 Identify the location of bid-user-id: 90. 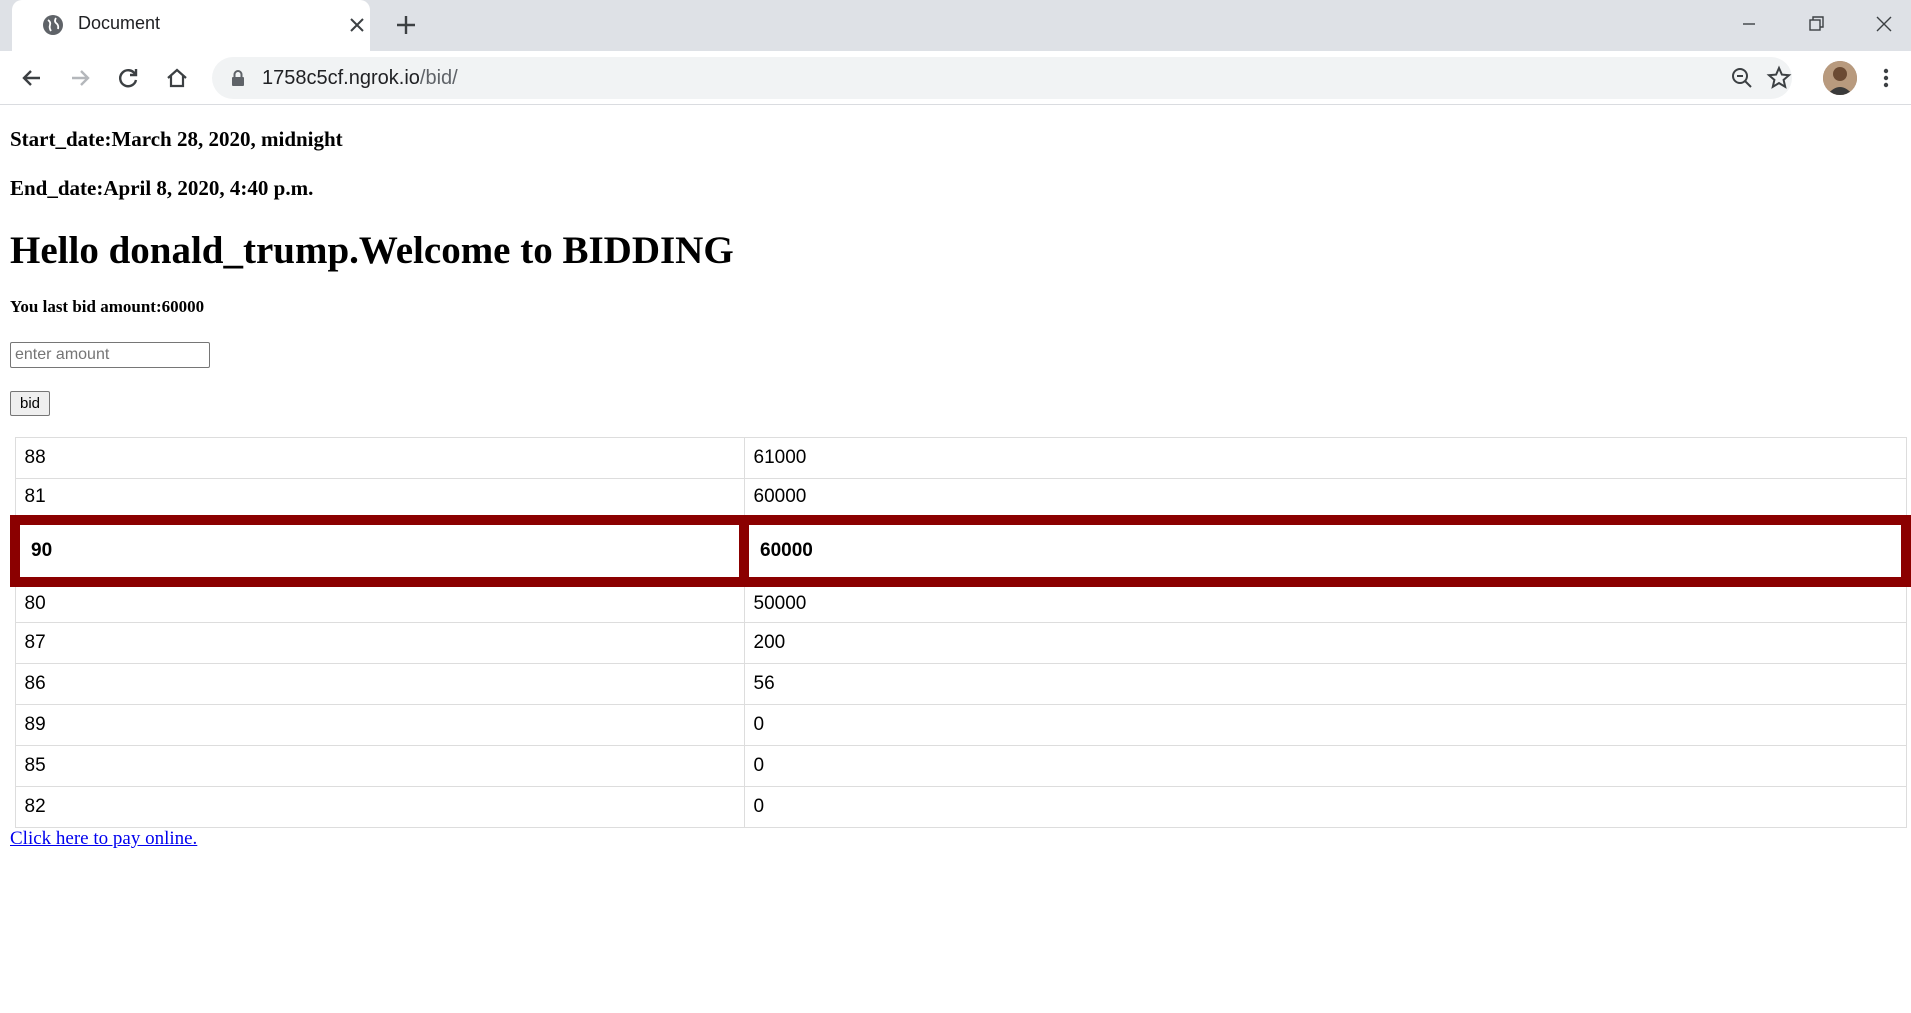
(379, 550).